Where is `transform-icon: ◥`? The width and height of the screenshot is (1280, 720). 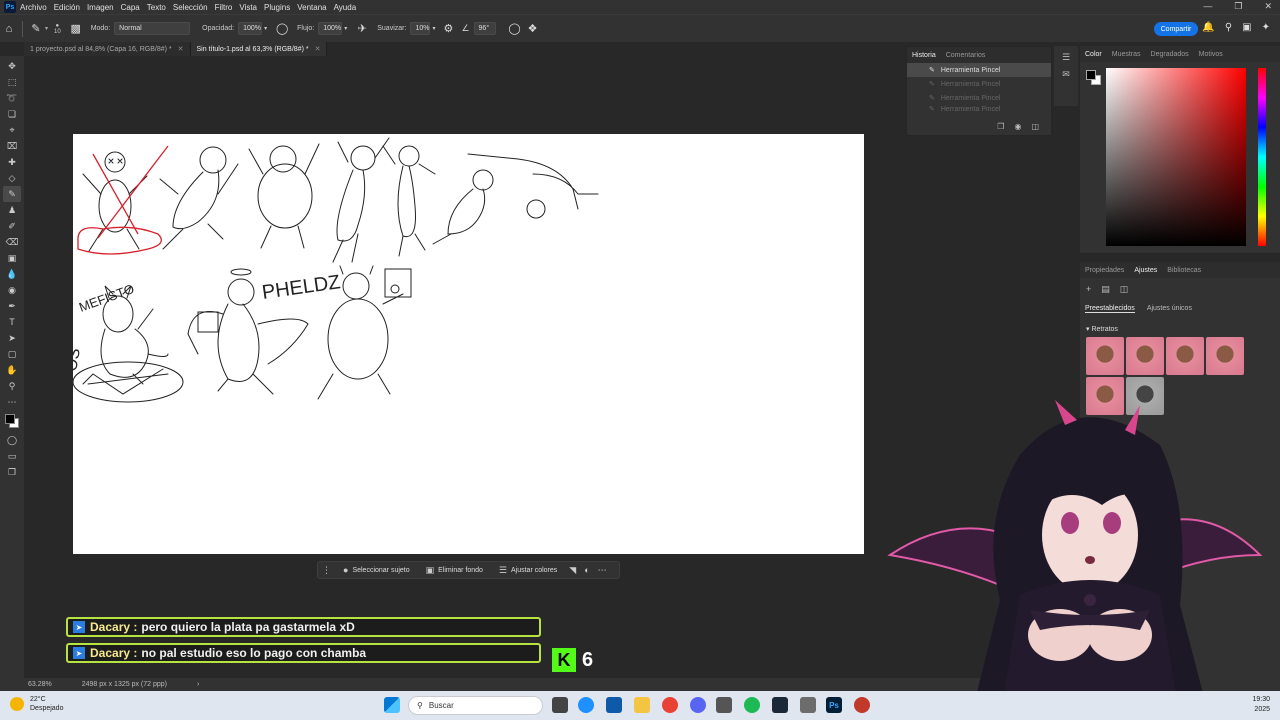
transform-icon: ◥ is located at coordinates (572, 570).